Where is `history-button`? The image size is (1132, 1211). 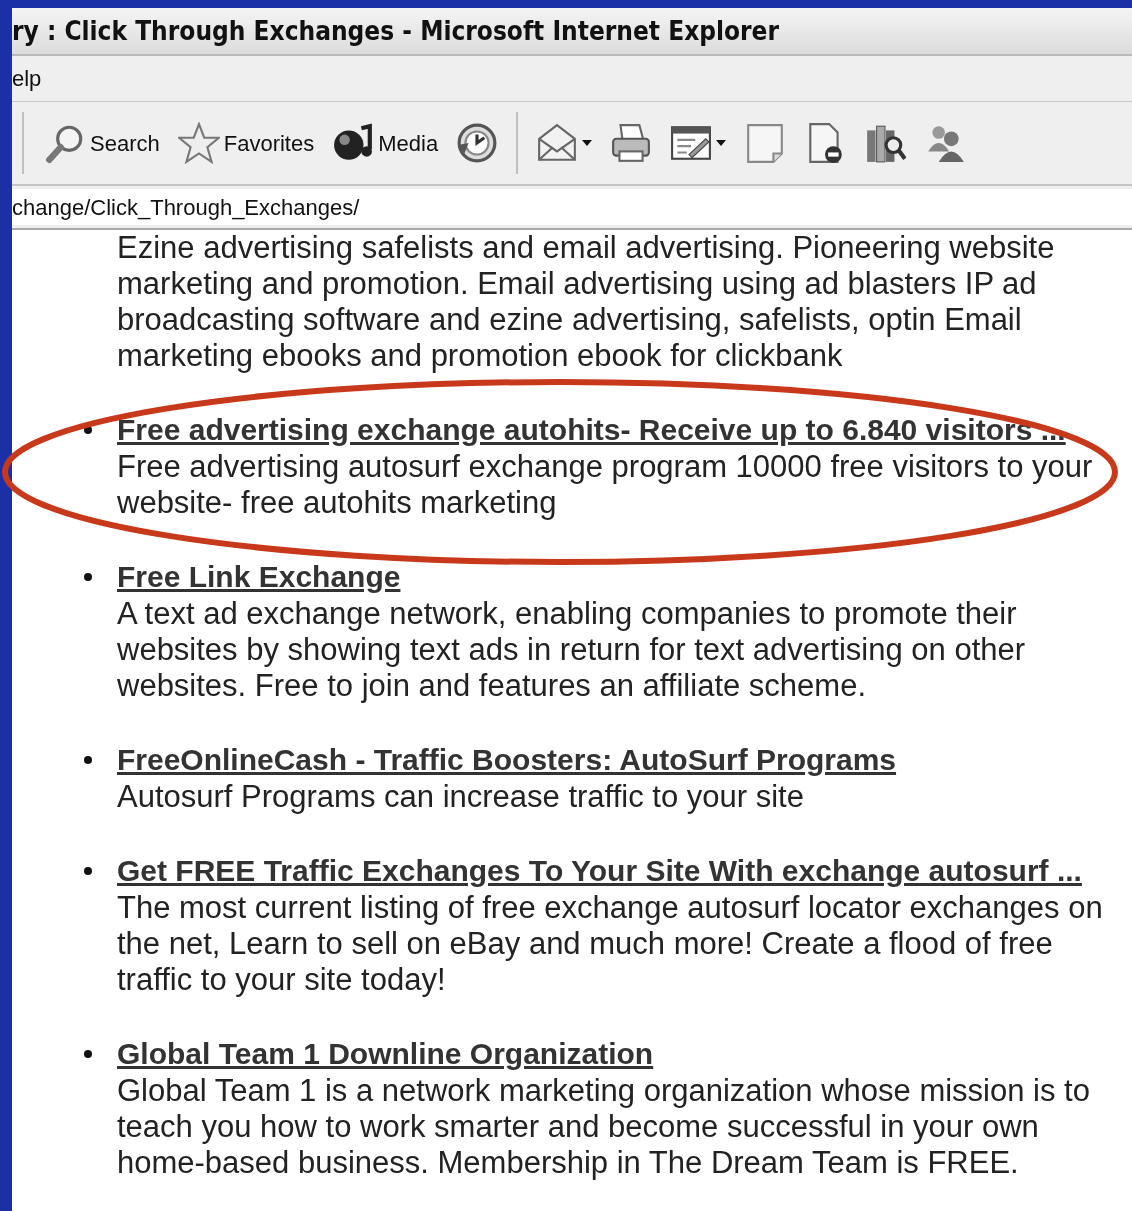 history-button is located at coordinates (477, 143).